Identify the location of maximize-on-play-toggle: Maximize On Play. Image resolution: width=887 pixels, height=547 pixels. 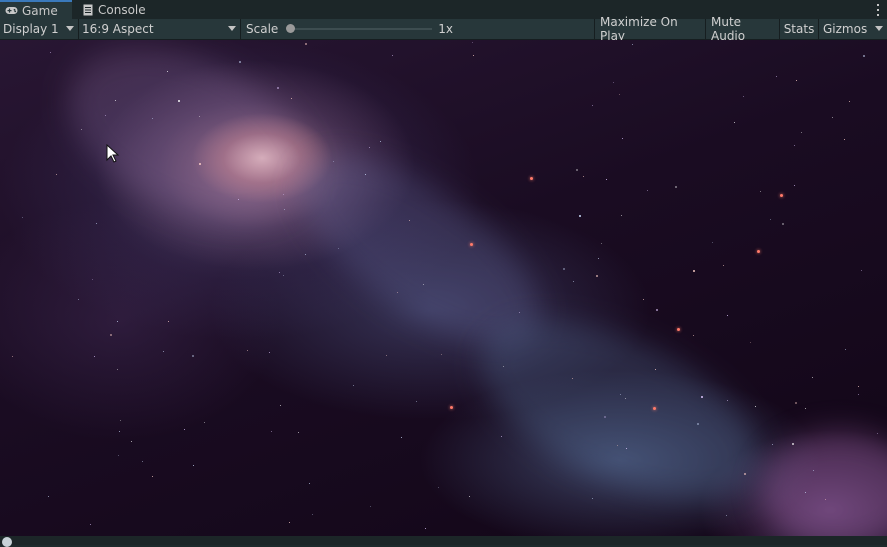
(650, 29).